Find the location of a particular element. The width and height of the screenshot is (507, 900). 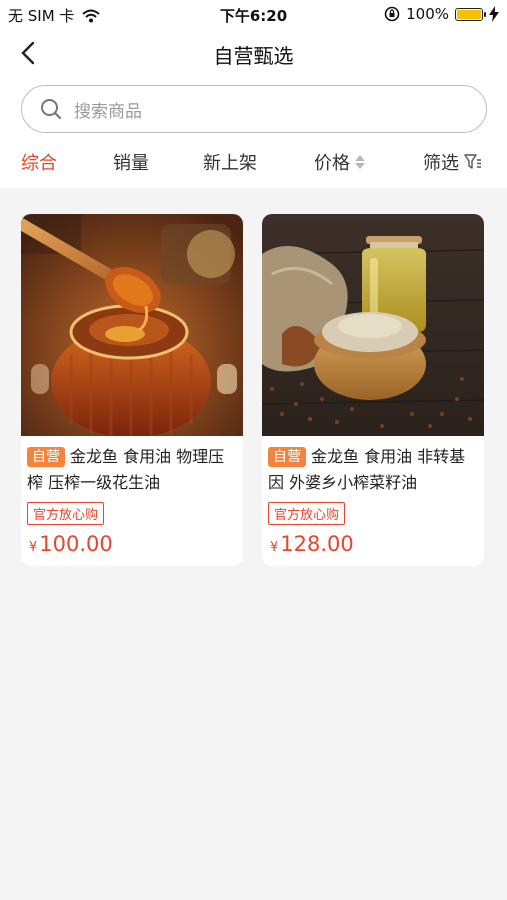

filter-icon is located at coordinates (472, 161).